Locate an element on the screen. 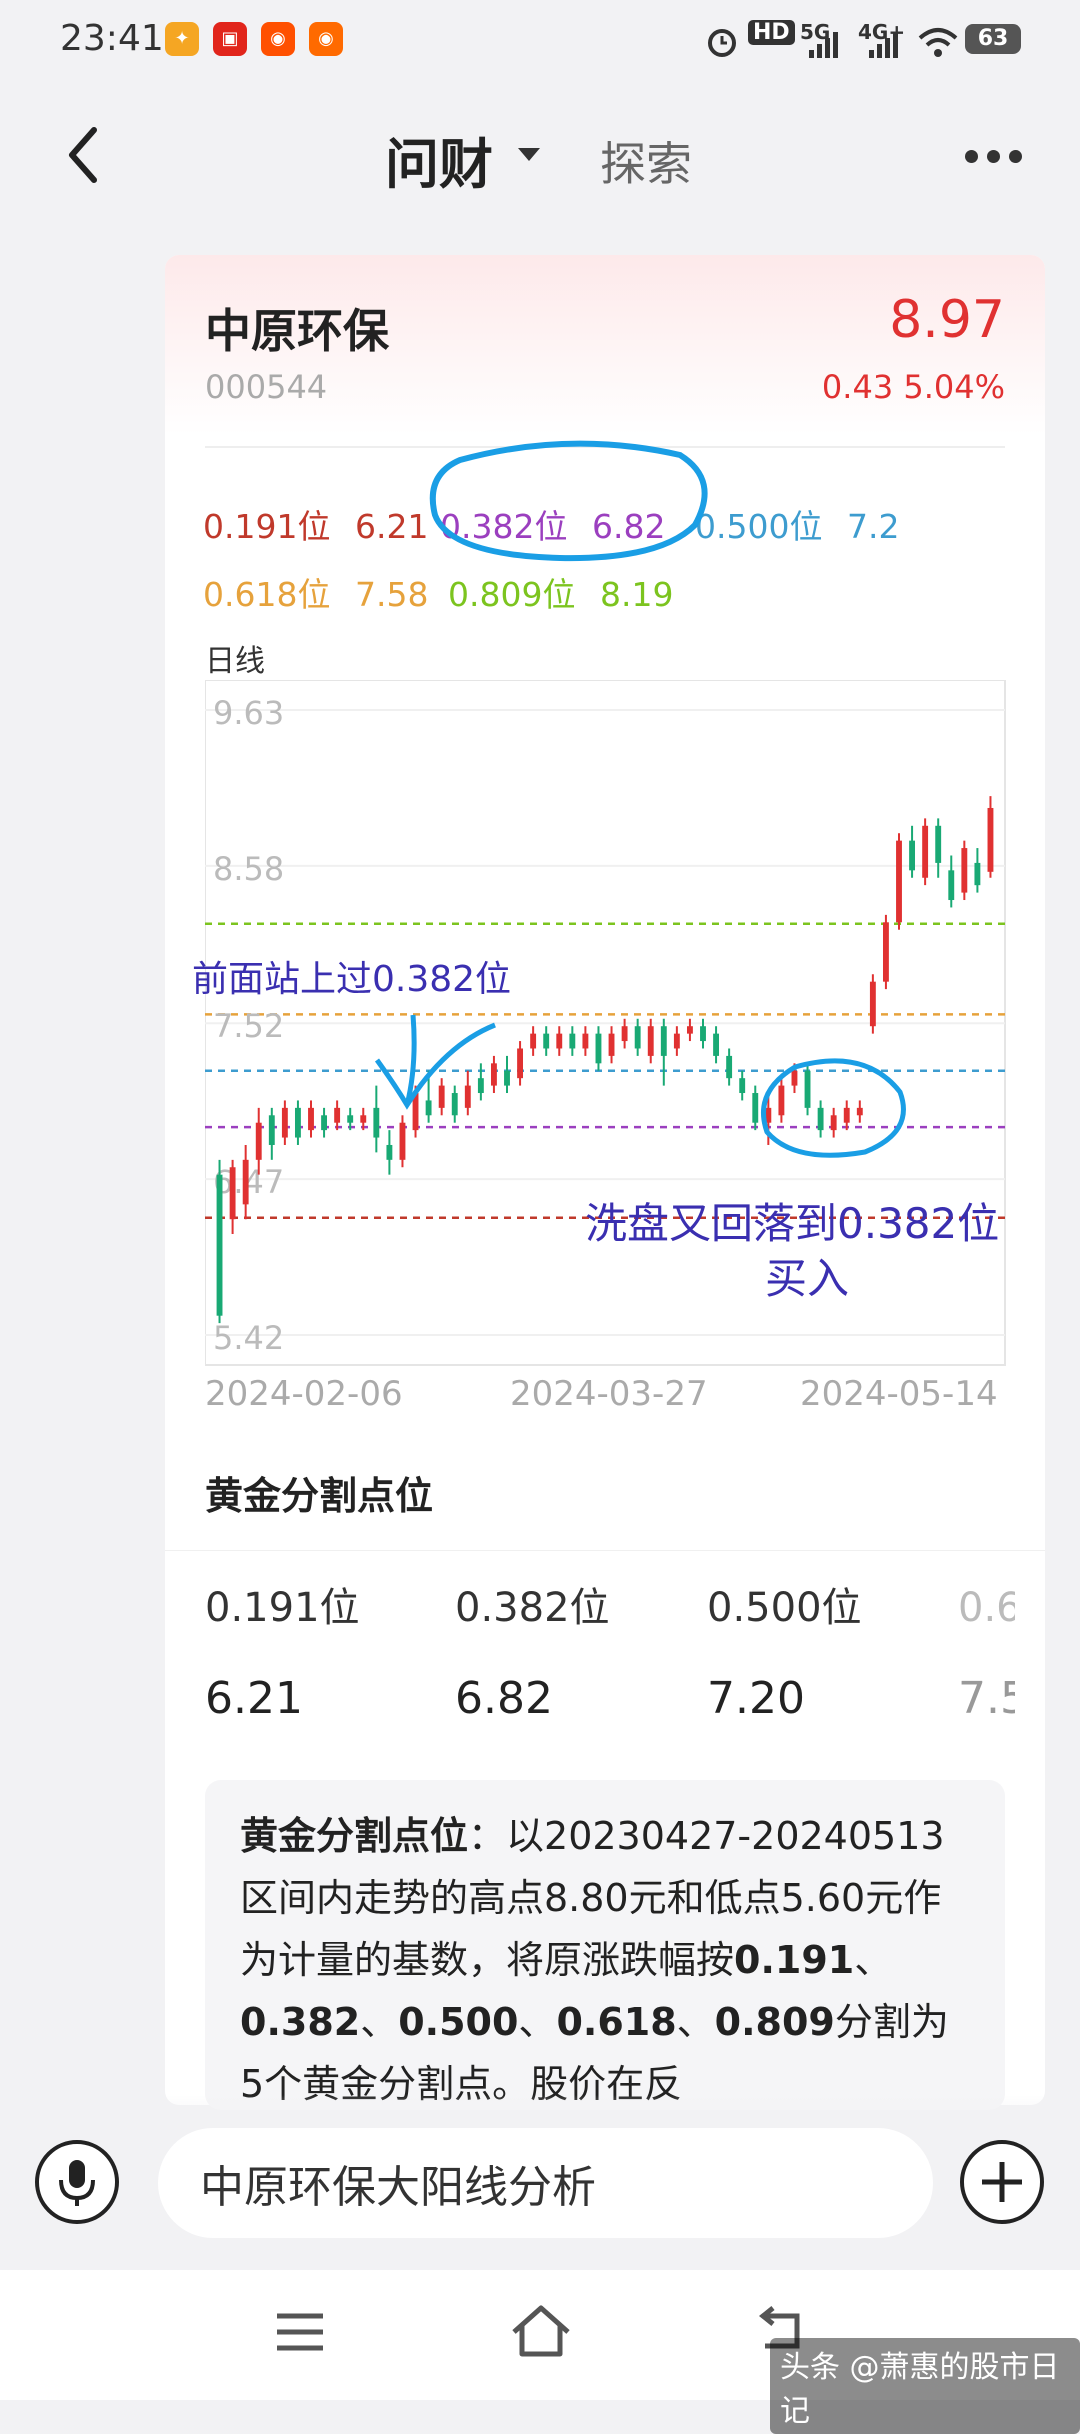  golden-col-label: 0.618位 is located at coordinates (986, 1608).